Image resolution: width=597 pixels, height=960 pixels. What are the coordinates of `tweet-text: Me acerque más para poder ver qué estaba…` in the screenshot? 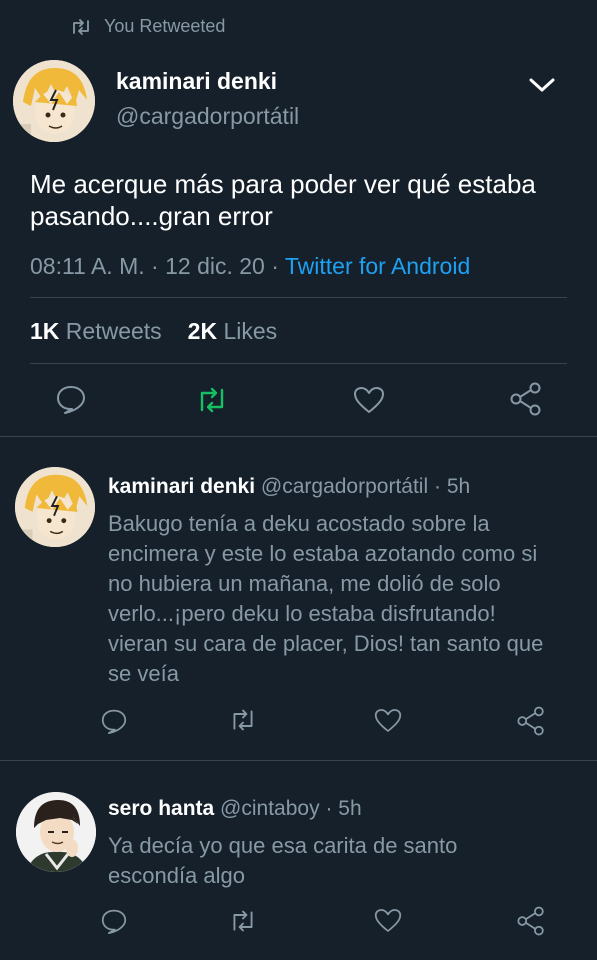 It's located at (283, 200).